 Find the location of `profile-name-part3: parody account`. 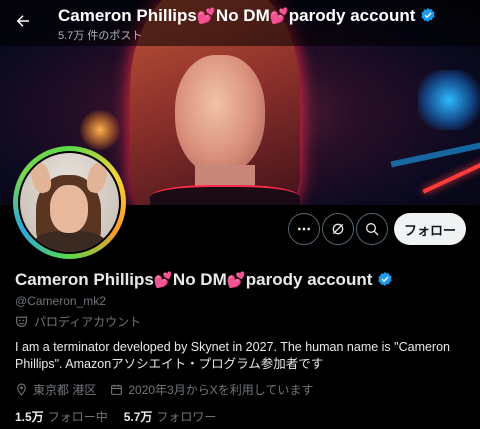

profile-name-part3: parody account is located at coordinates (309, 279).